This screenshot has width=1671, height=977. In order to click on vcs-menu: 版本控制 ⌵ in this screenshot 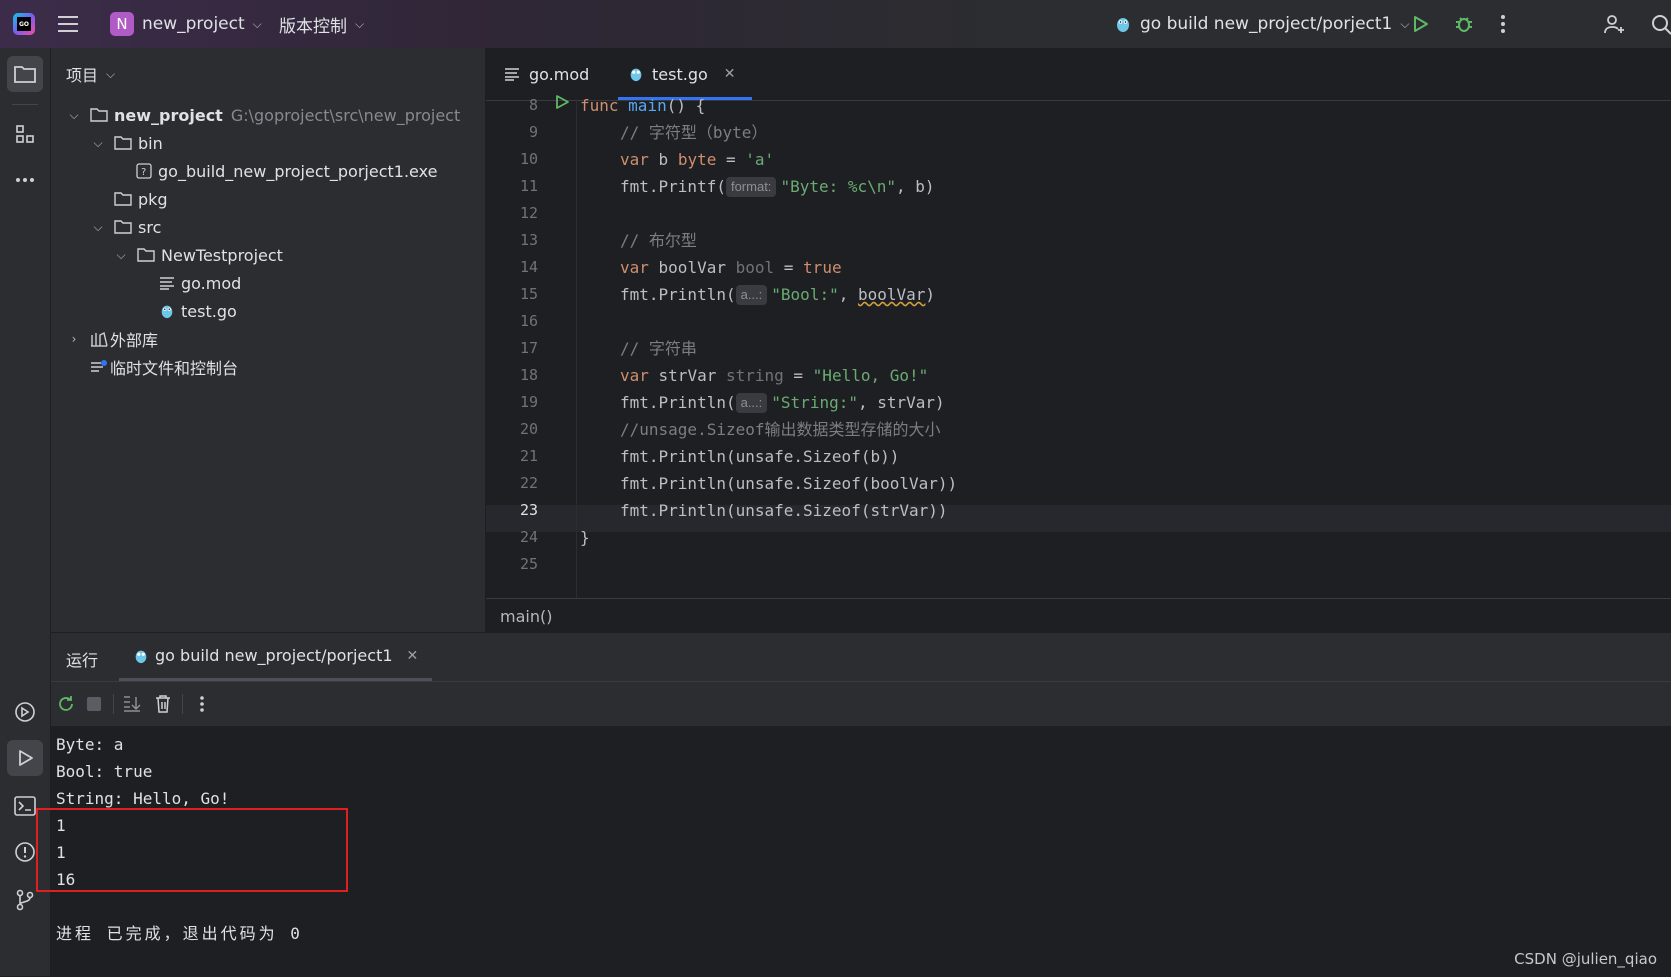, I will do `click(321, 24)`.